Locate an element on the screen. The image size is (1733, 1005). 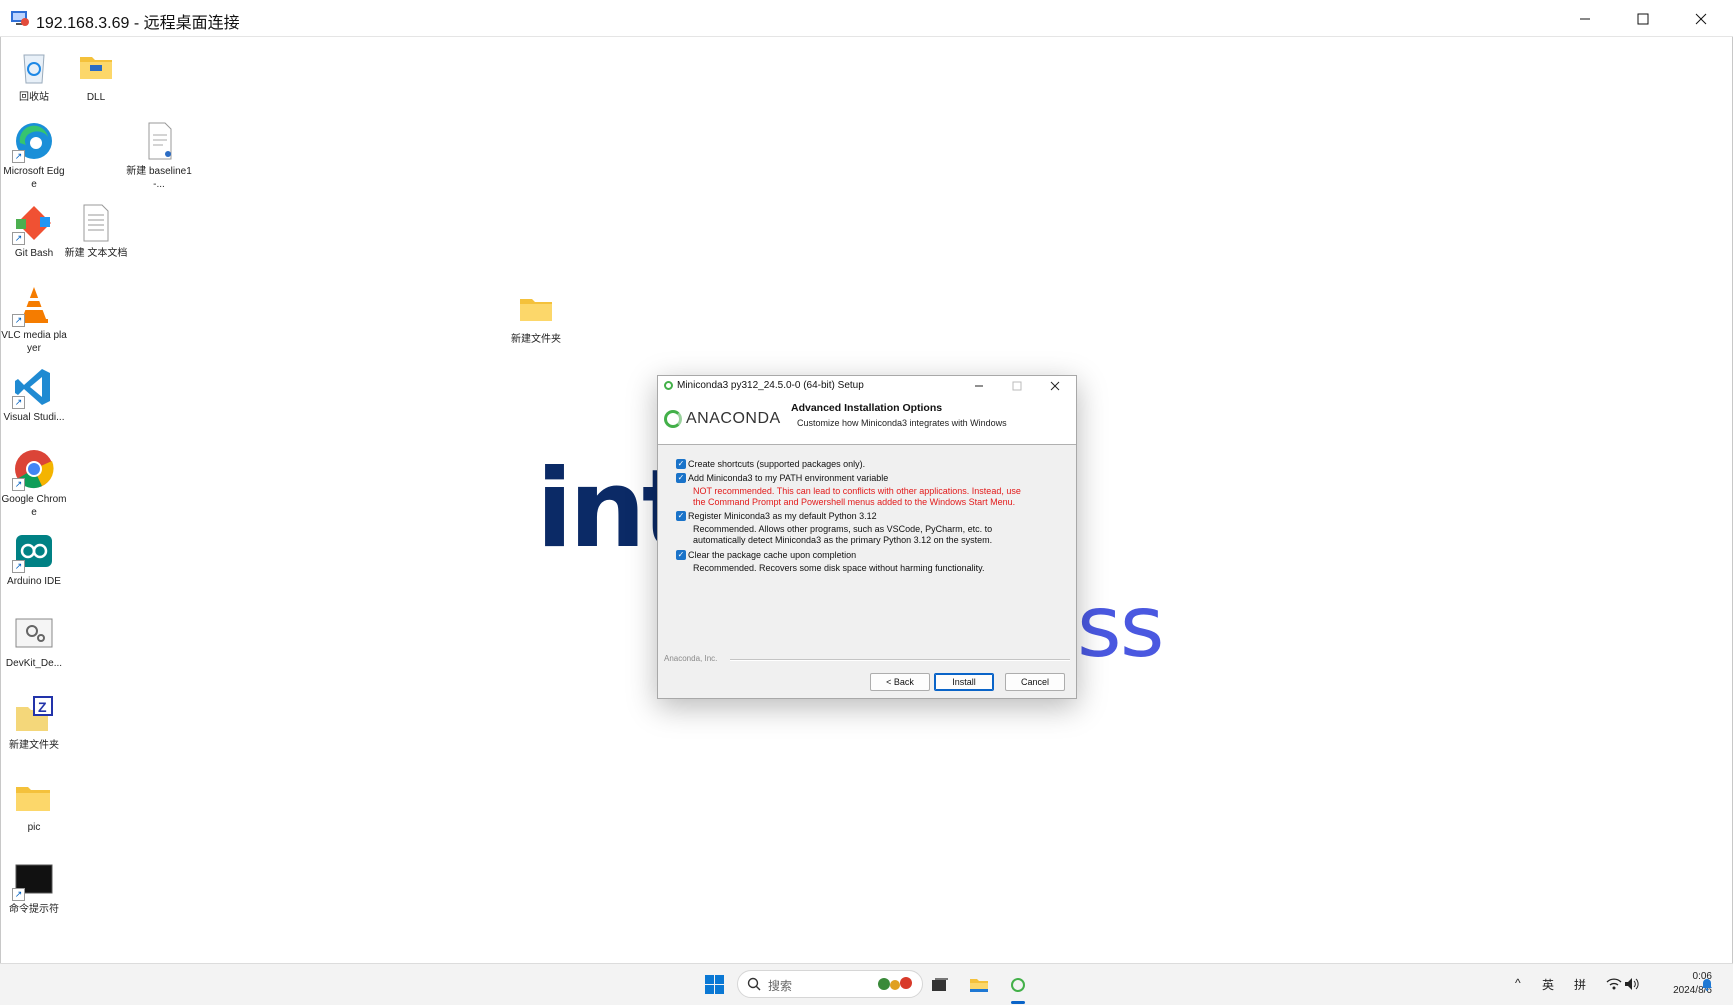
volume-icon is located at coordinates (1632, 984).